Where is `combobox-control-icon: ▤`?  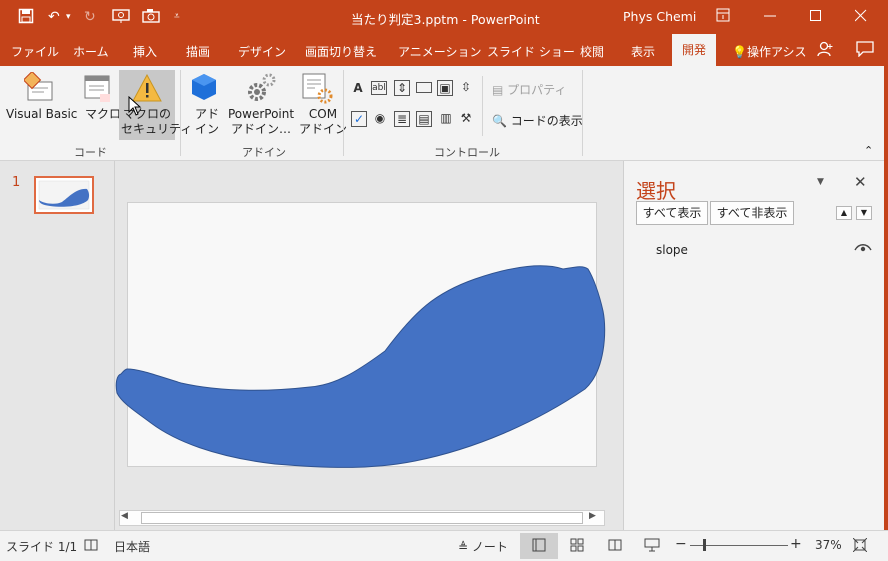
combobox-control-icon: ▤ is located at coordinates (424, 119).